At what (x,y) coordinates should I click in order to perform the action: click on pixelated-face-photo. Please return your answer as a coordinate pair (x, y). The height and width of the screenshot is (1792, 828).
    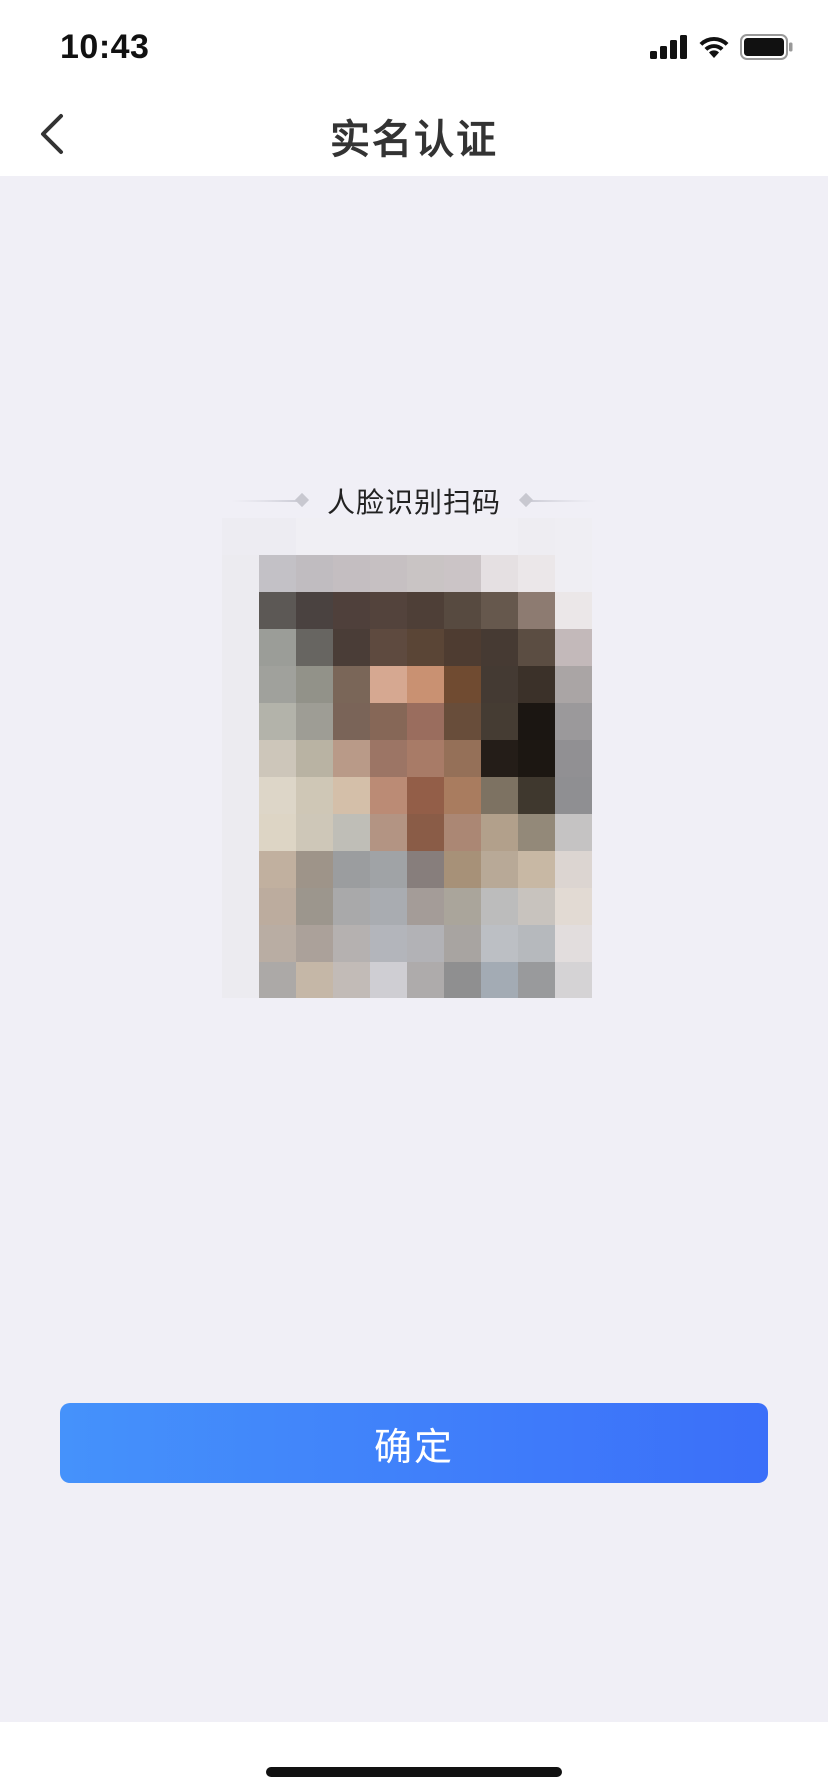
    Looking at the image, I should click on (407, 758).